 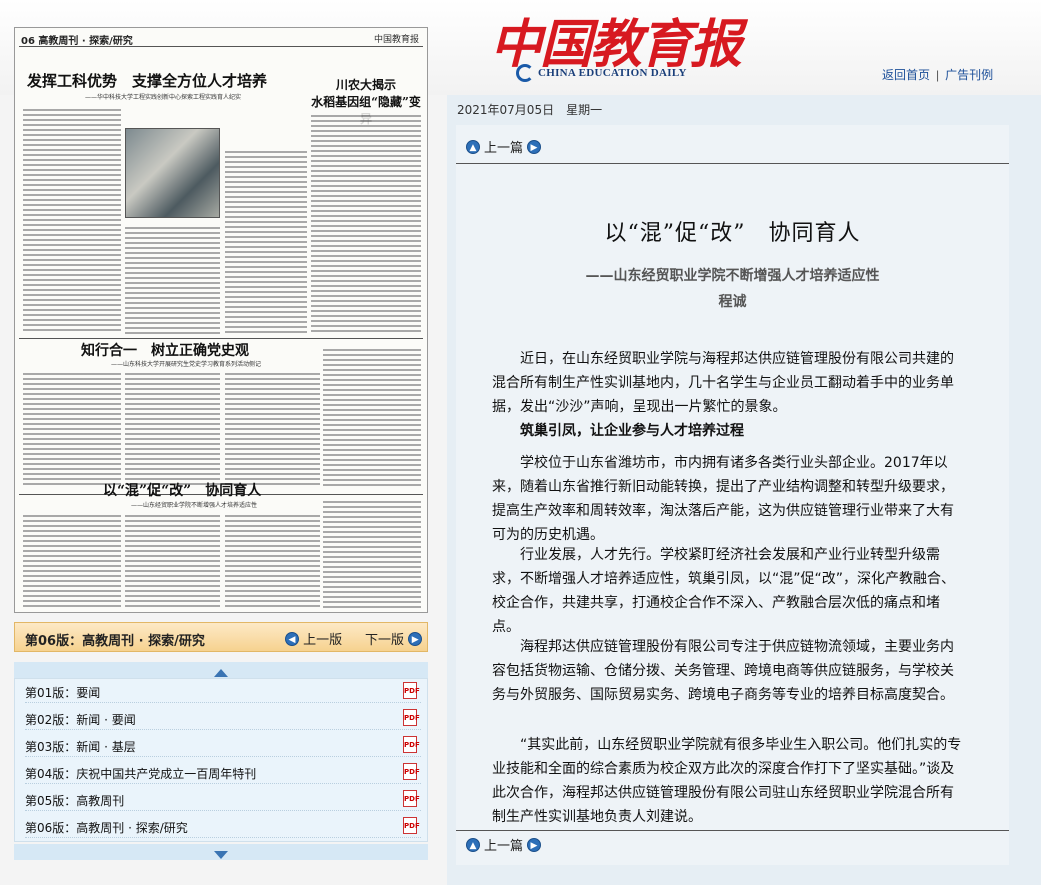 I want to click on page-list-item: 第03版：新闻 · 基层 PDF, so click(x=223, y=746).